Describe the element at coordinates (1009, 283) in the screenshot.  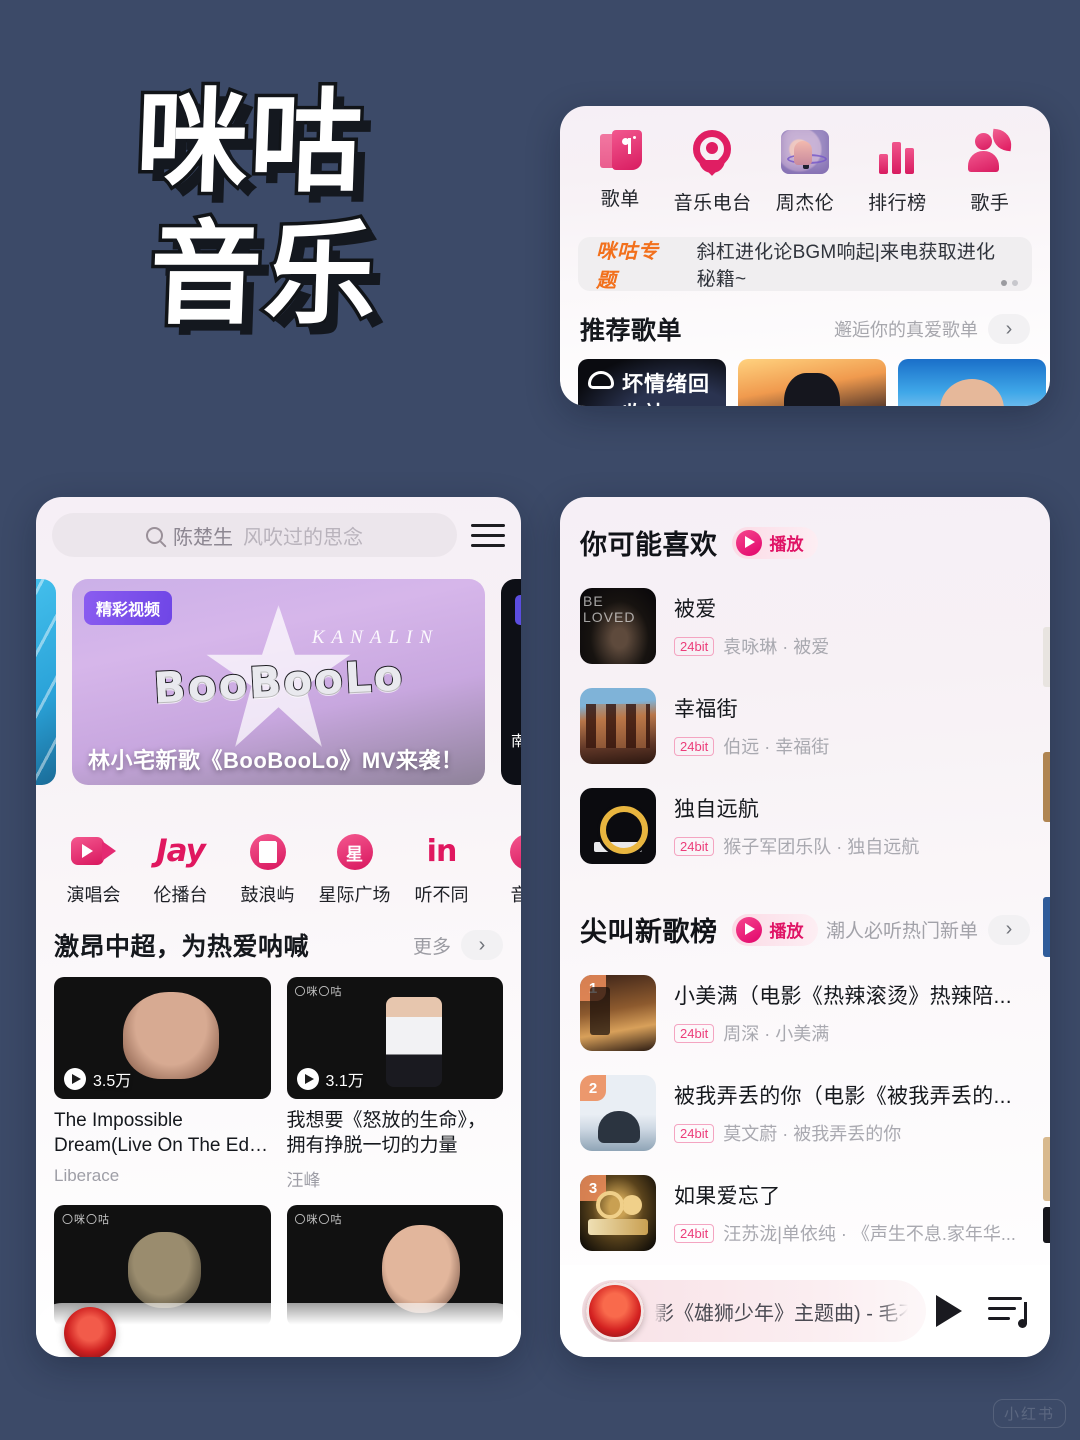
I see `banner-pagination-dots` at that location.